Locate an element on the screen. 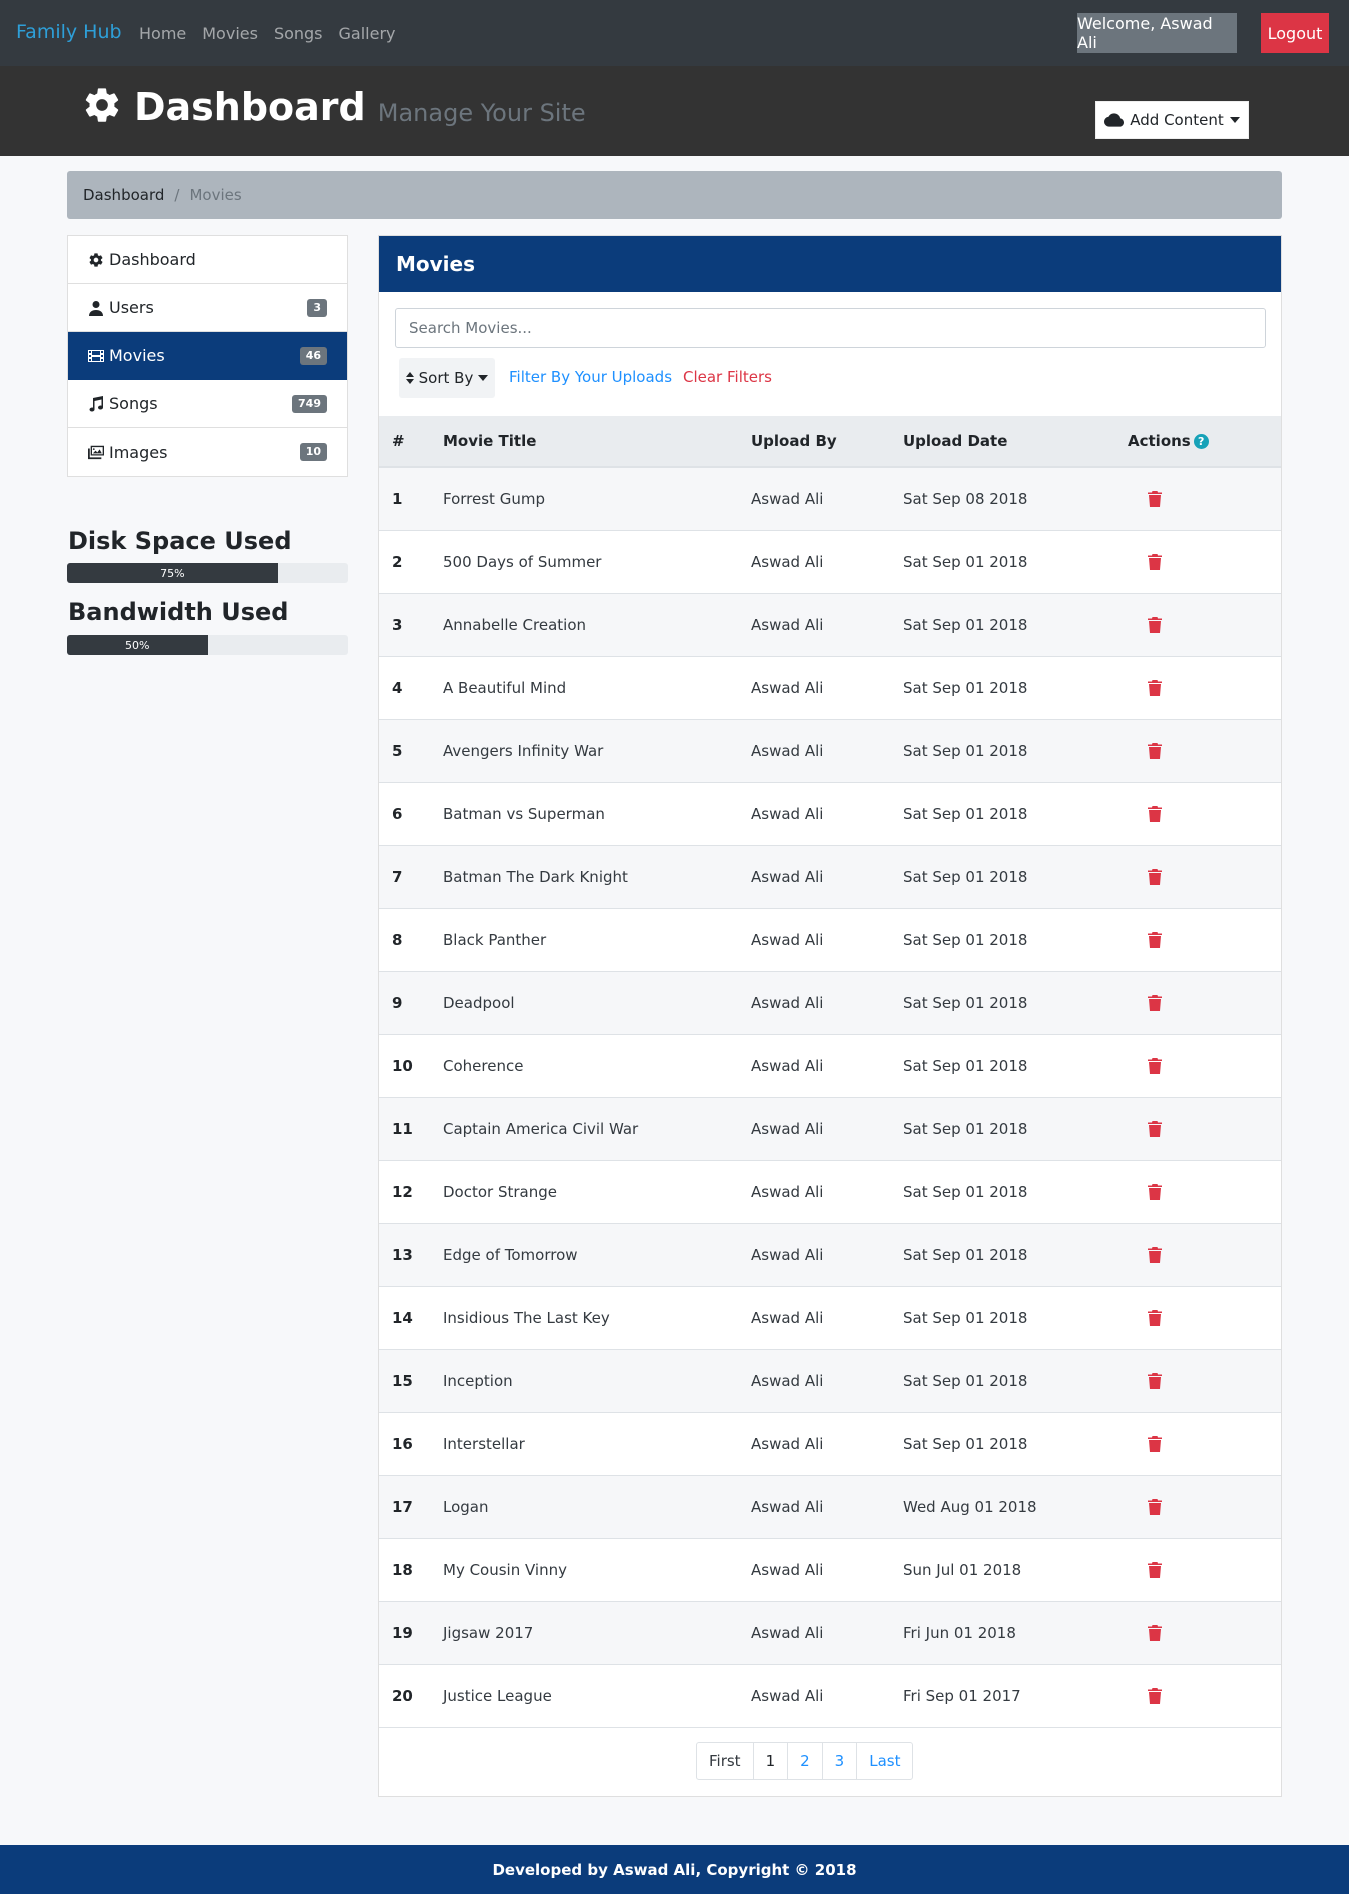 This screenshot has height=1894, width=1349. movie-title: Interstellar is located at coordinates (597, 1444).